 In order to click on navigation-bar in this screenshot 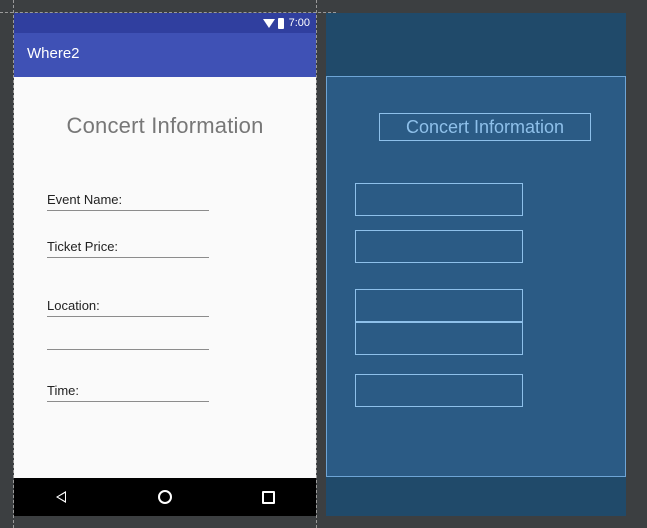, I will do `click(165, 497)`.